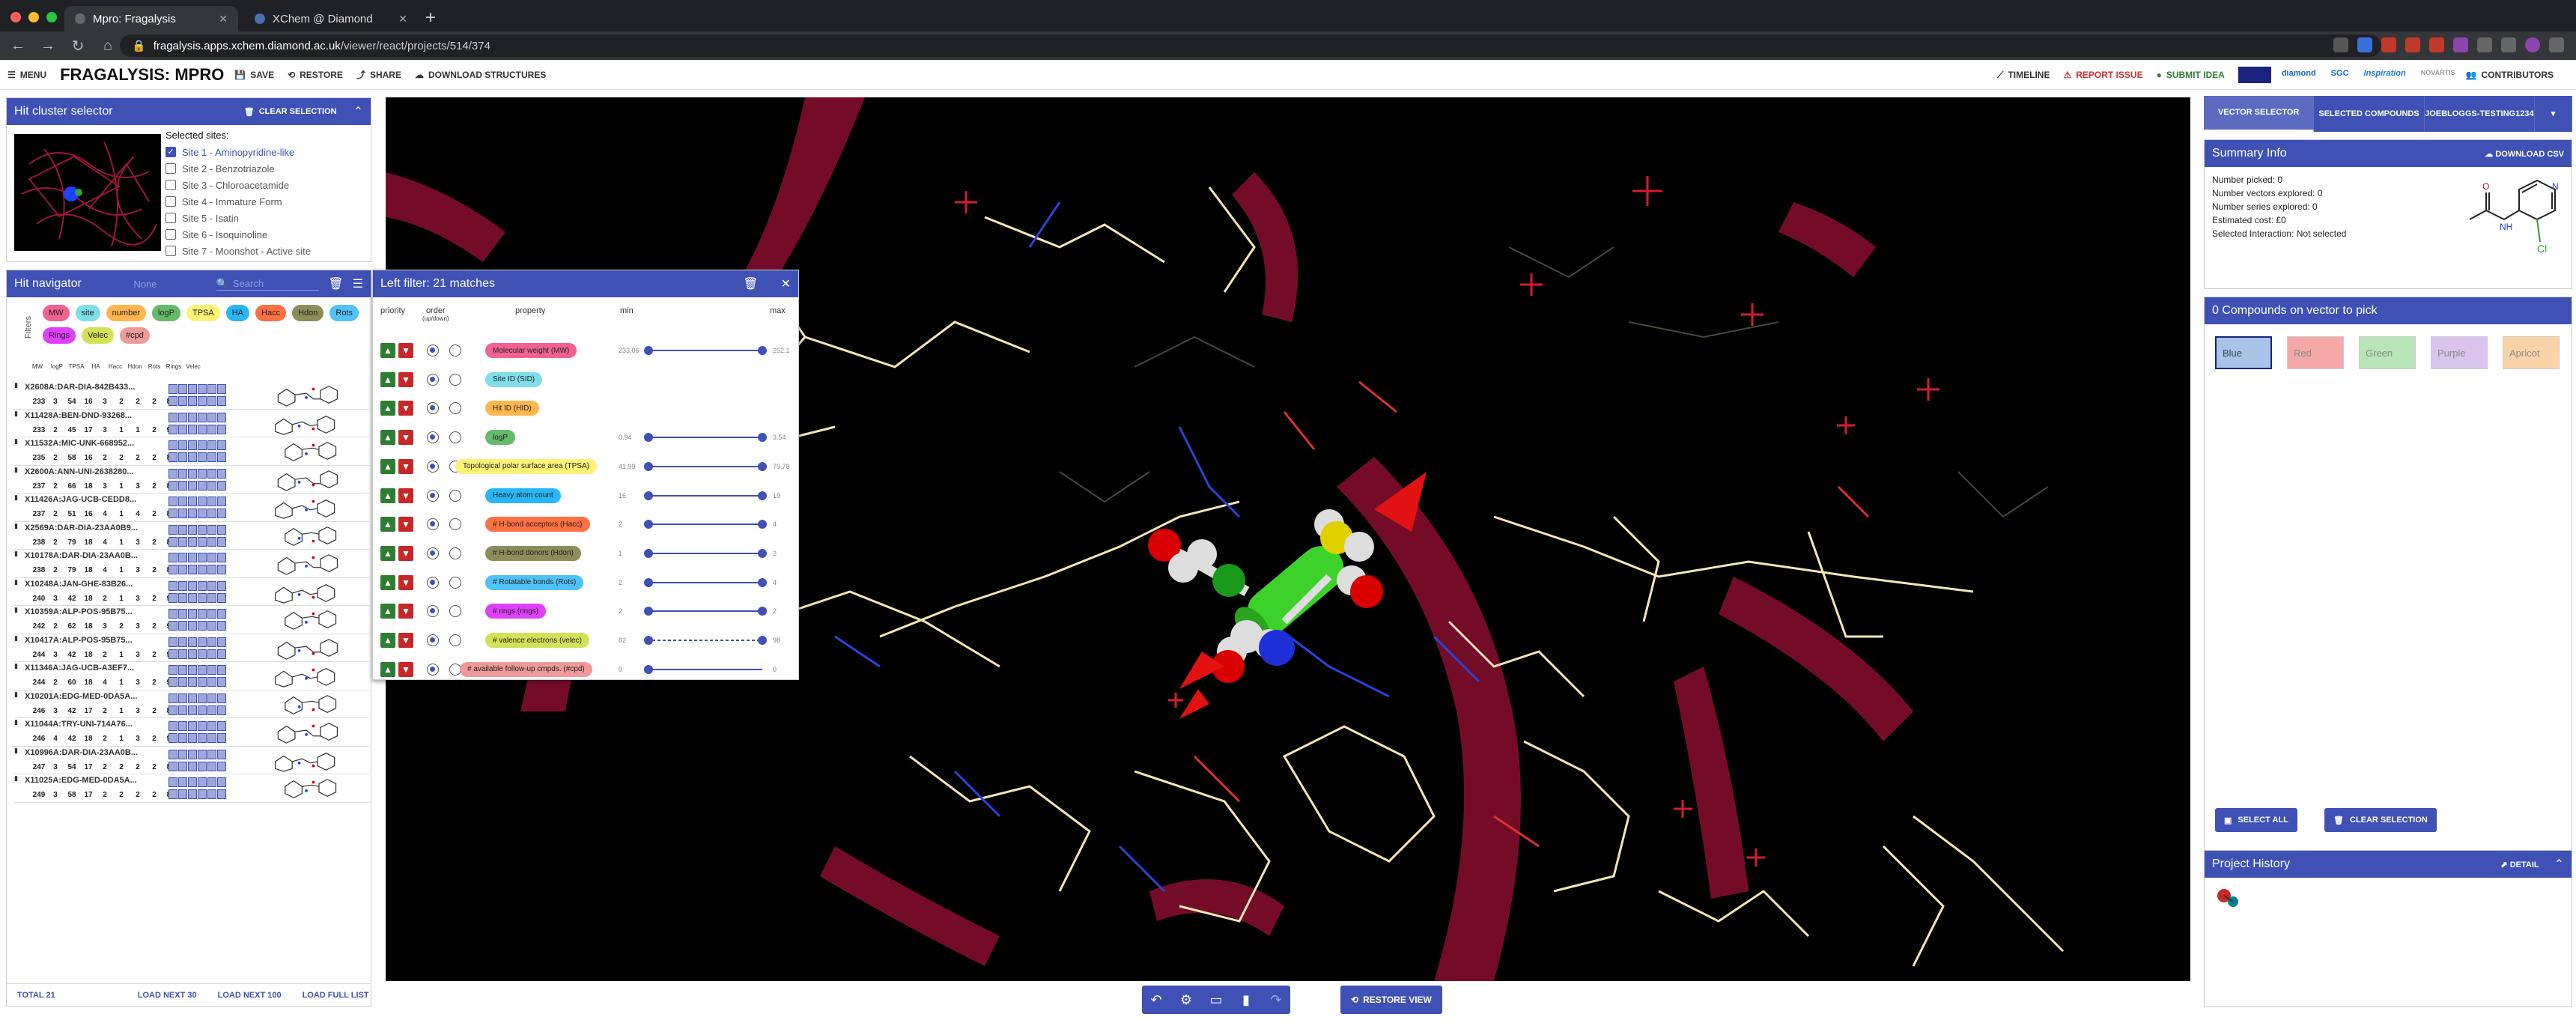  What do you see at coordinates (2559, 864) in the screenshot?
I see `collapse-icon: ⌃` at bounding box center [2559, 864].